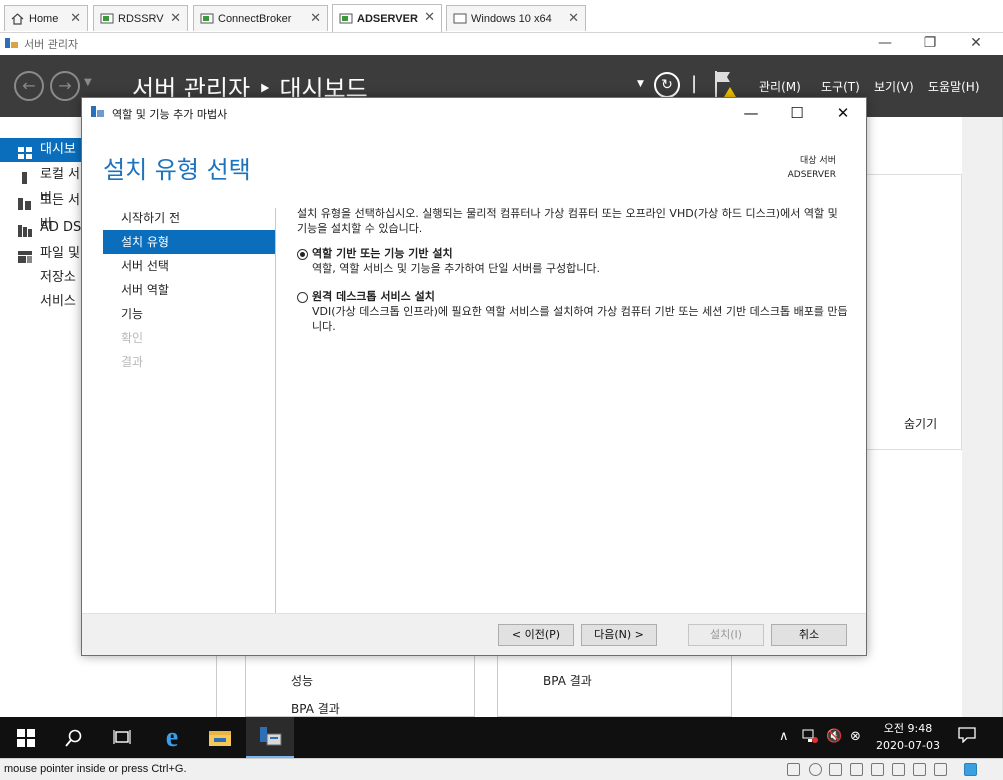 The height and width of the screenshot is (780, 1003). Describe the element at coordinates (132, 338) in the screenshot. I see `step-confirmation: 확인` at that location.